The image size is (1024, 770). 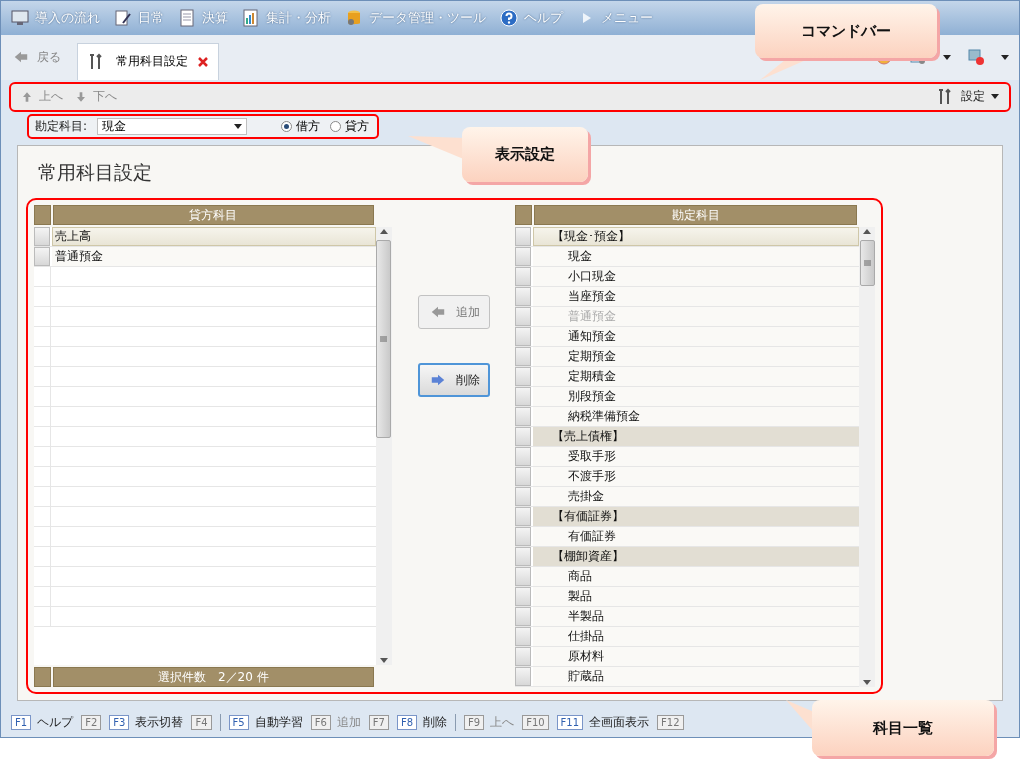 What do you see at coordinates (696, 397) in the screenshot?
I see `table-cell: 別段預金` at bounding box center [696, 397].